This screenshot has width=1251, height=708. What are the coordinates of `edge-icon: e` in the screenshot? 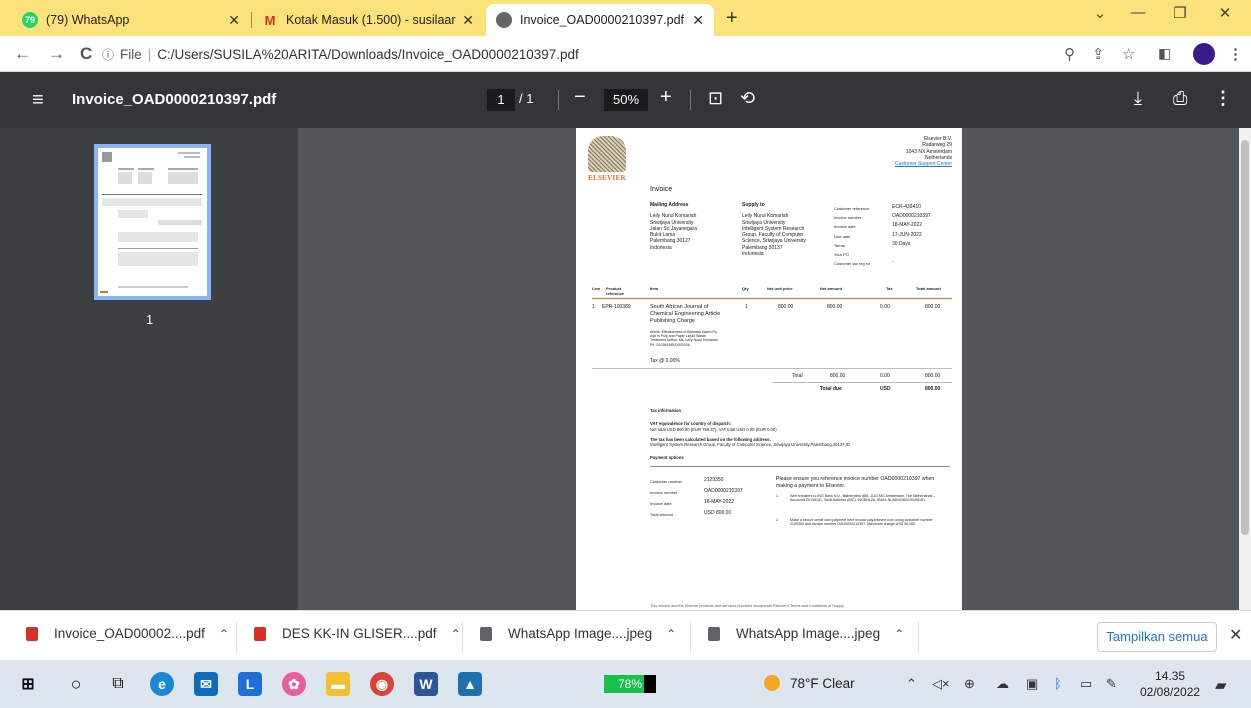 It's located at (162, 684).